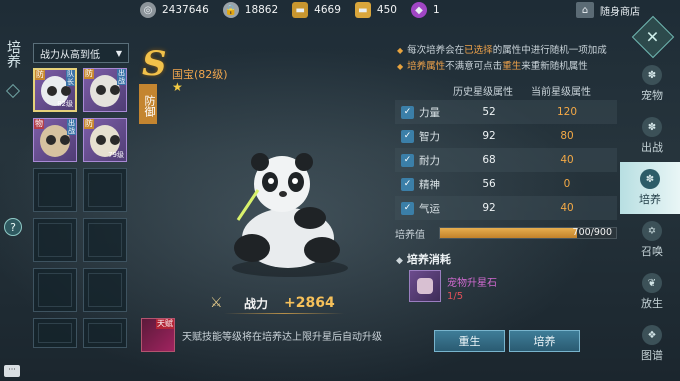 Image resolution: width=680 pixels, height=381 pixels. I want to click on left-title-column: 培养, so click(13, 69).